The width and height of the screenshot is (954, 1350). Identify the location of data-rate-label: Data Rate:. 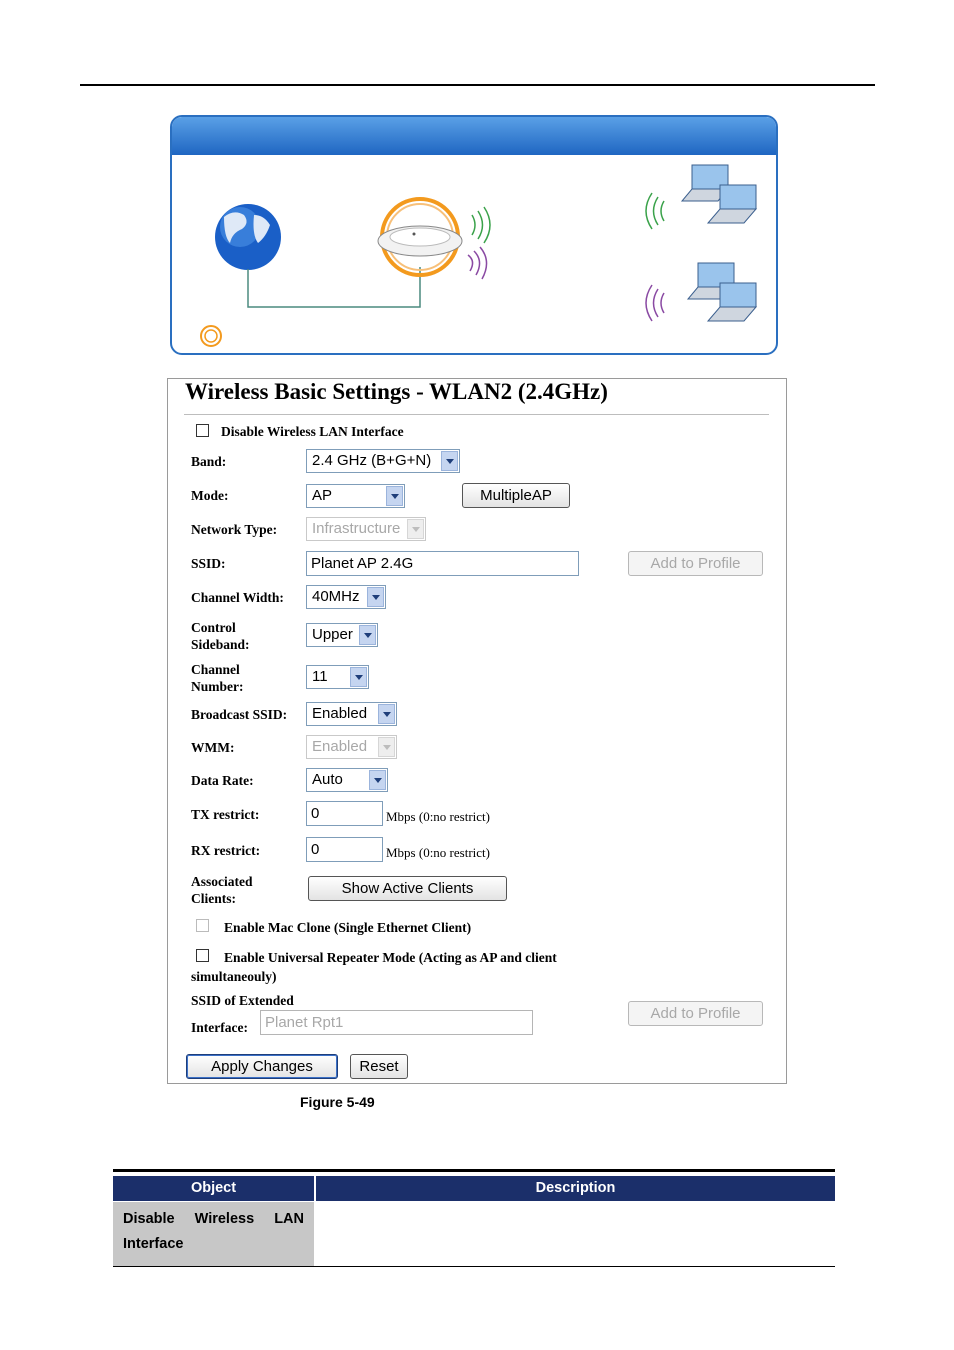
(222, 780).